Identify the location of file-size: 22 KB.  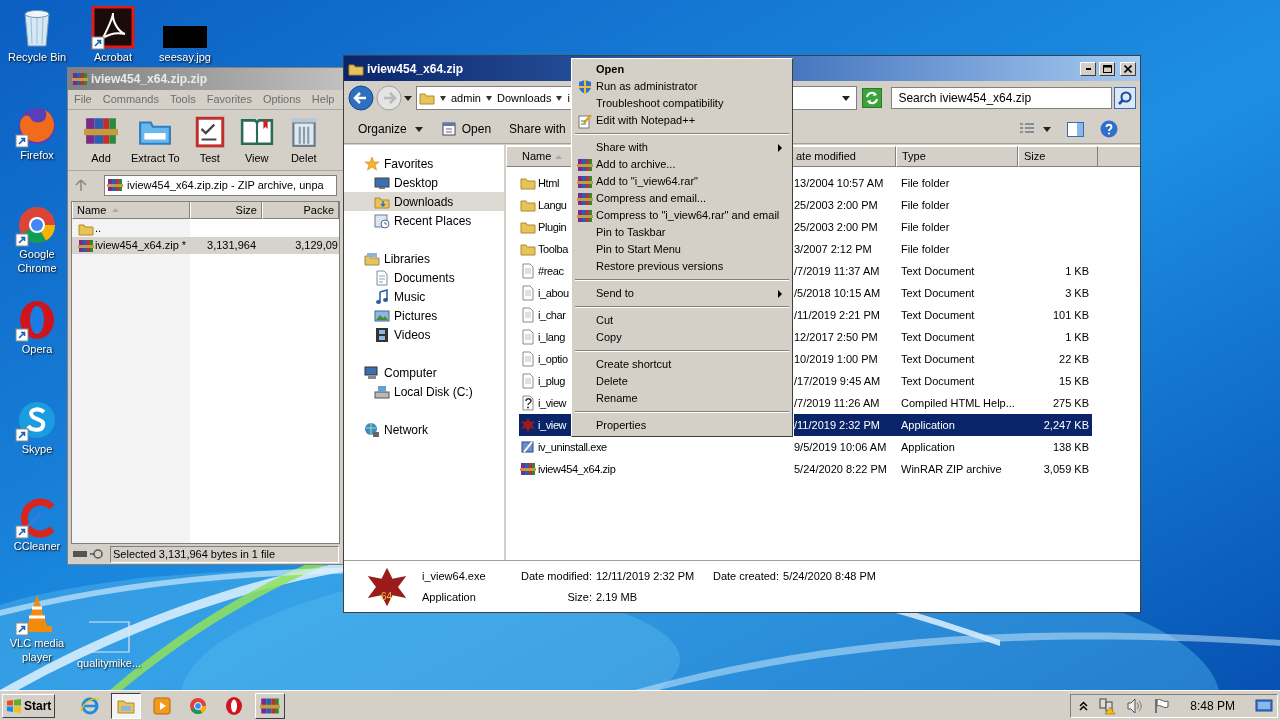
(1074, 359).